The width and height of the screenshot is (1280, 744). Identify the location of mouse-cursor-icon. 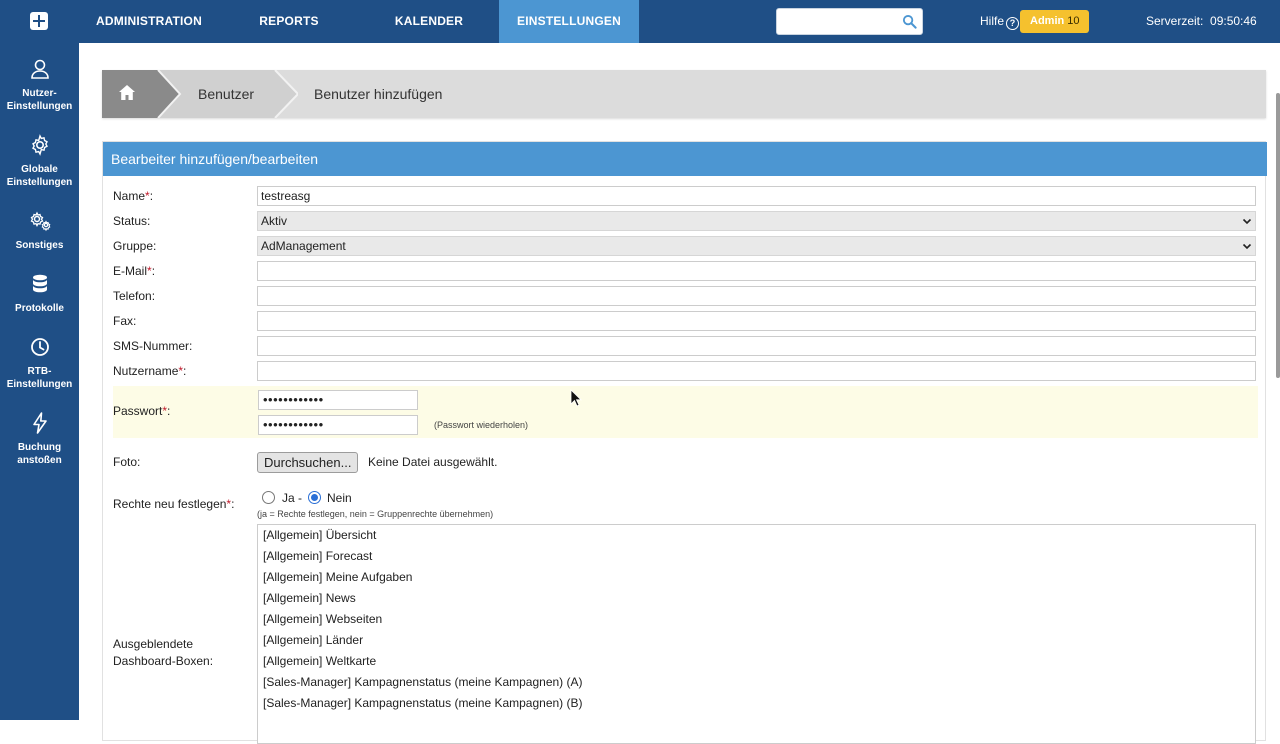
(576, 398).